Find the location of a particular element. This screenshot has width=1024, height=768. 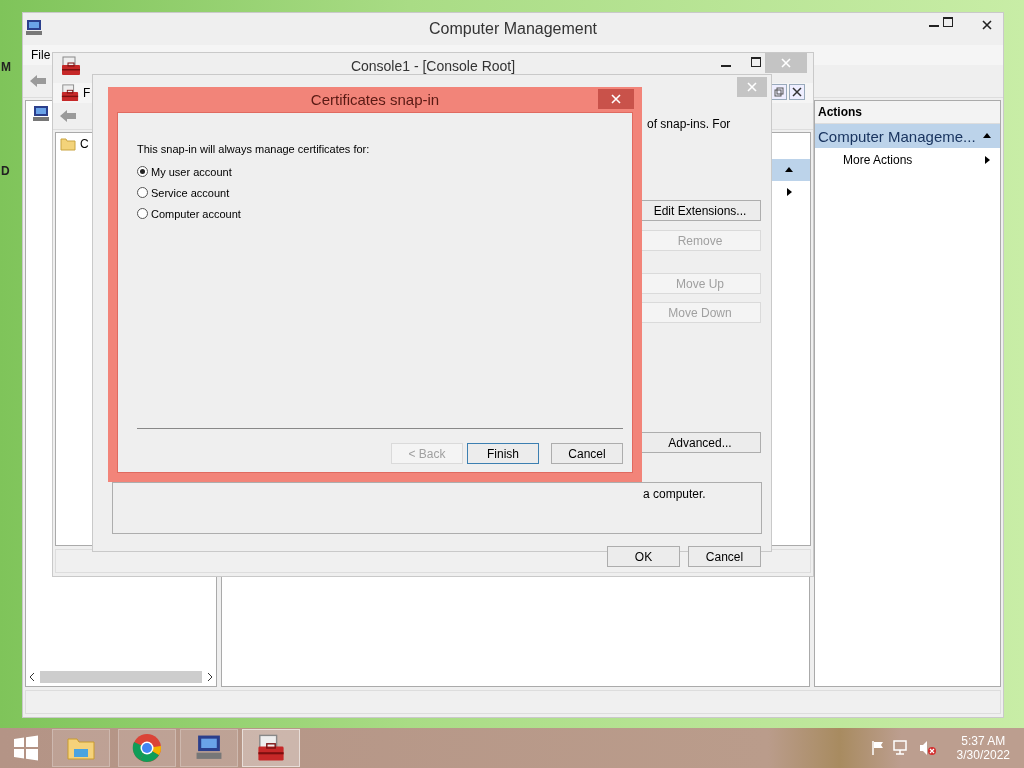

tree-item: C is located at coordinates (84, 144).